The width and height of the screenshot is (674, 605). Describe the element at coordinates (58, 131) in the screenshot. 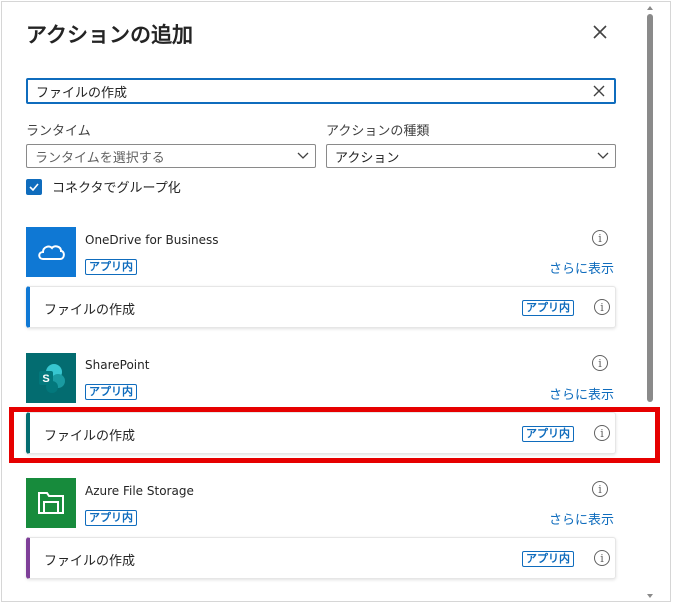

I see `runtime-label: ランタイム` at that location.